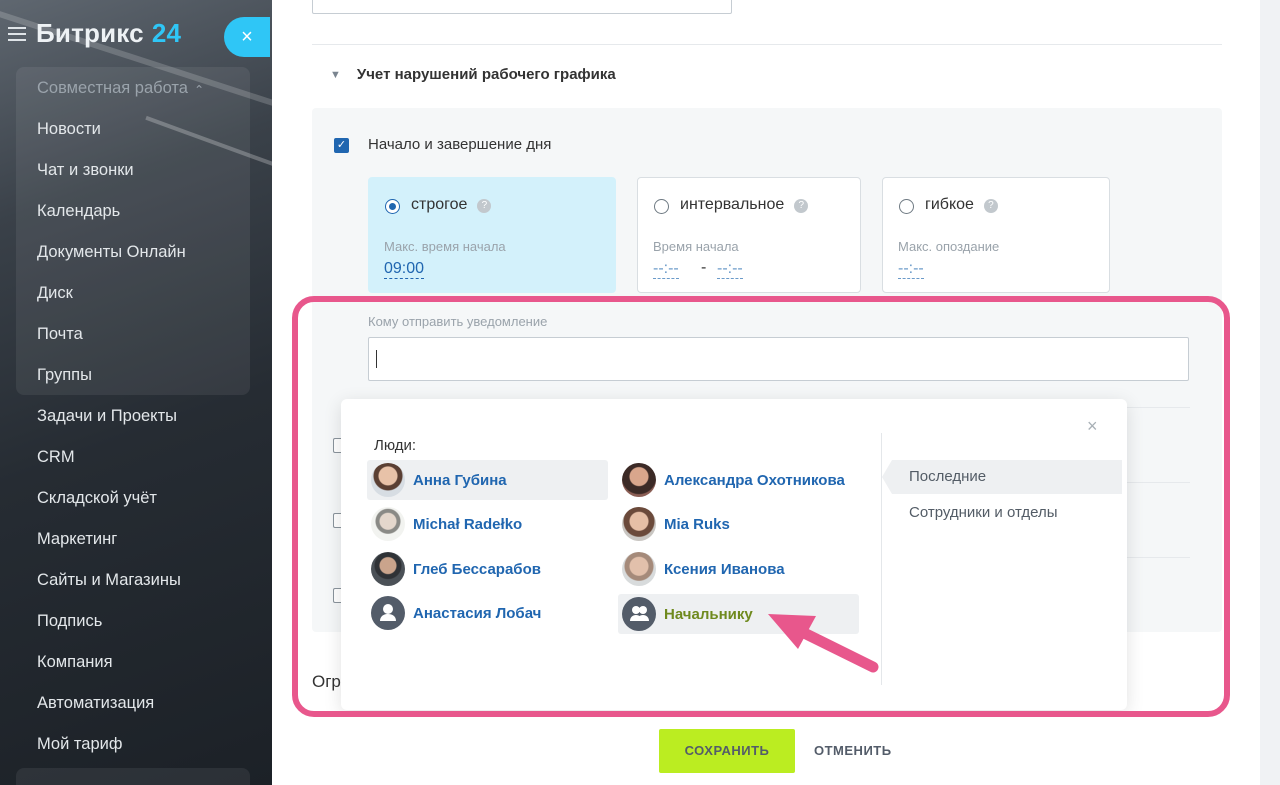 This screenshot has width=1280, height=785. What do you see at coordinates (853, 751) in the screenshot?
I see `cancel-button: ОТМЕНИТЬ` at bounding box center [853, 751].